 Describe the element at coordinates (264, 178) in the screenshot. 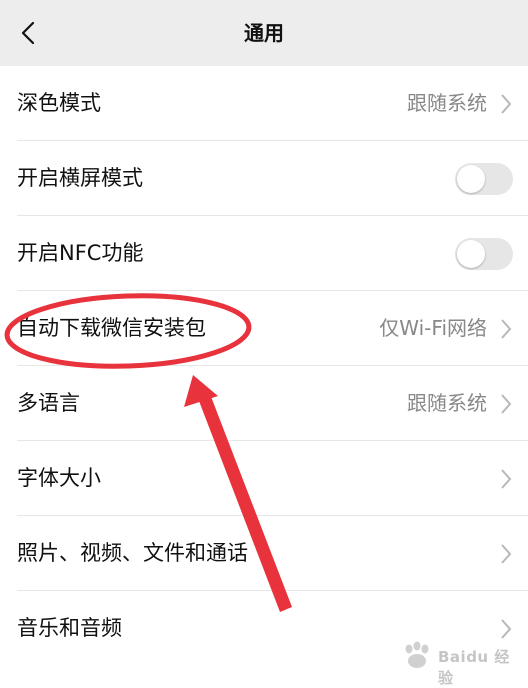

I see `setting-landscape-mode: 开启横屏模式` at that location.